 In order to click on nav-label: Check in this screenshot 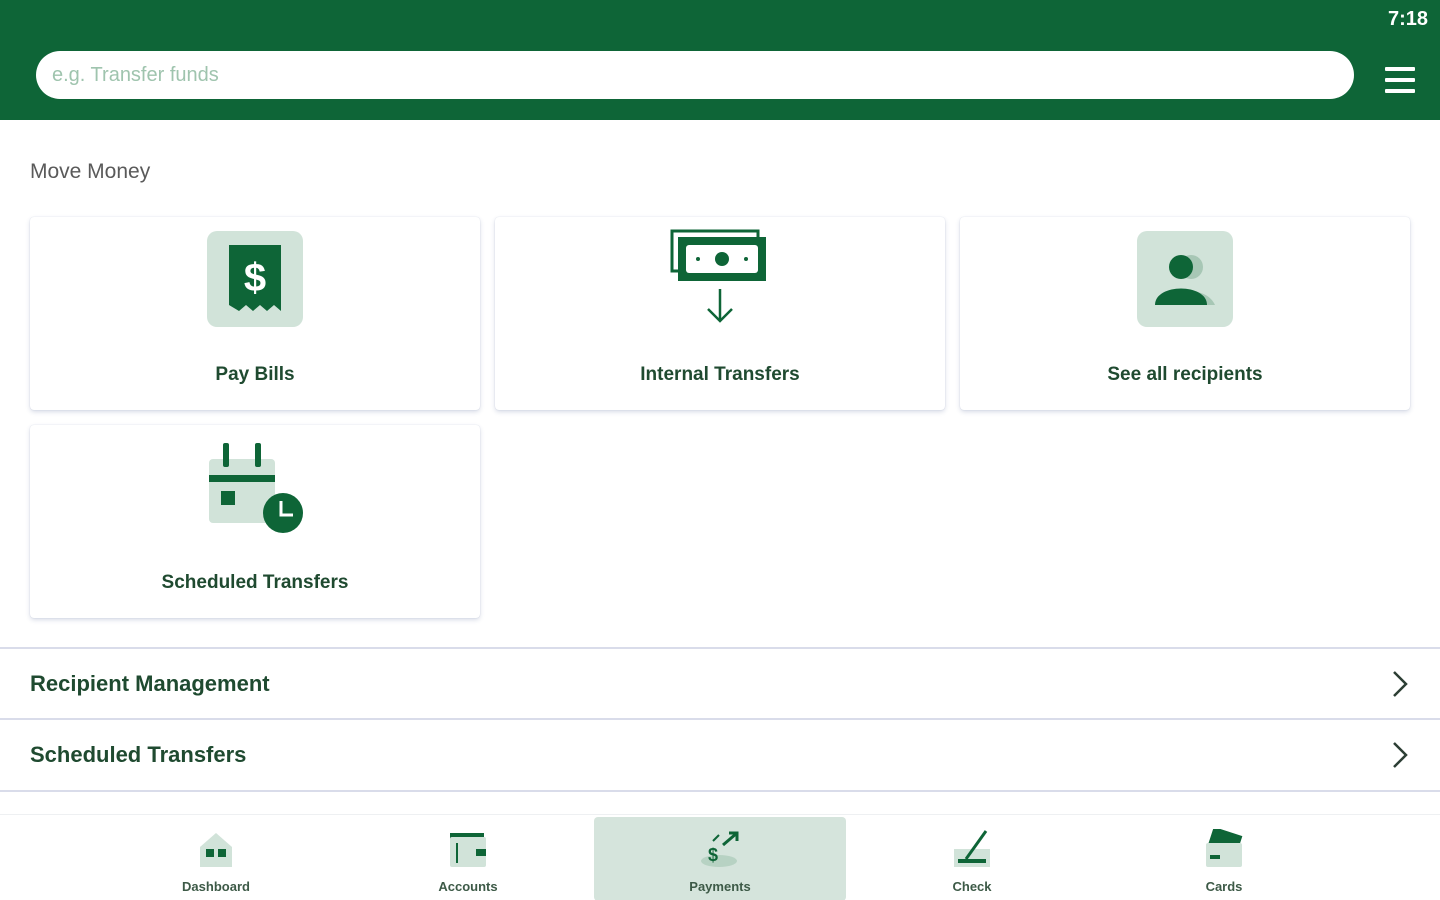, I will do `click(972, 886)`.